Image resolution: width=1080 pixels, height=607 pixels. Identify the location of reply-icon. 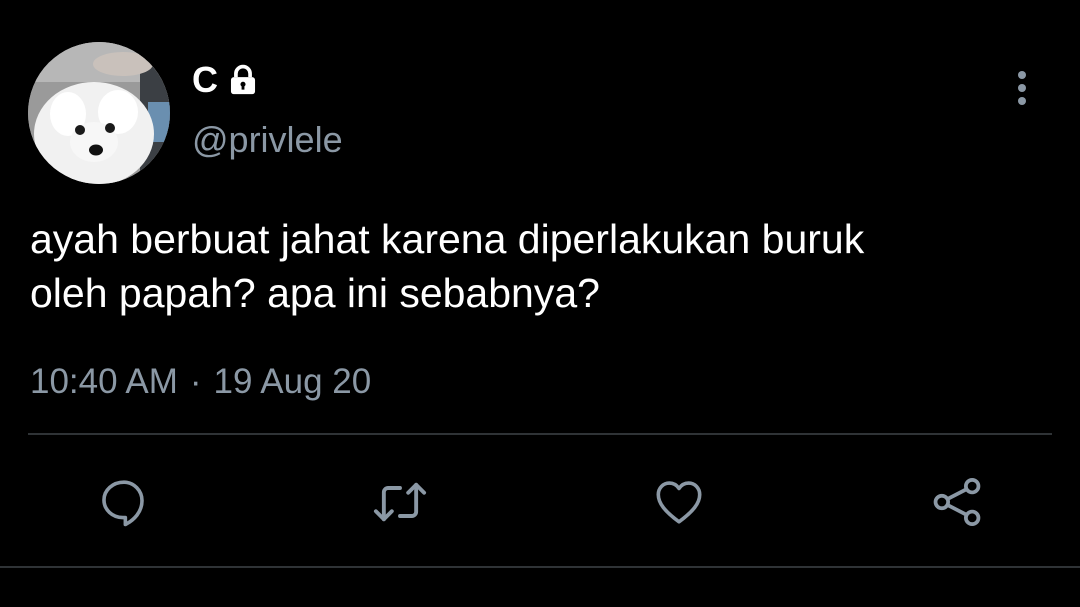
(123, 503).